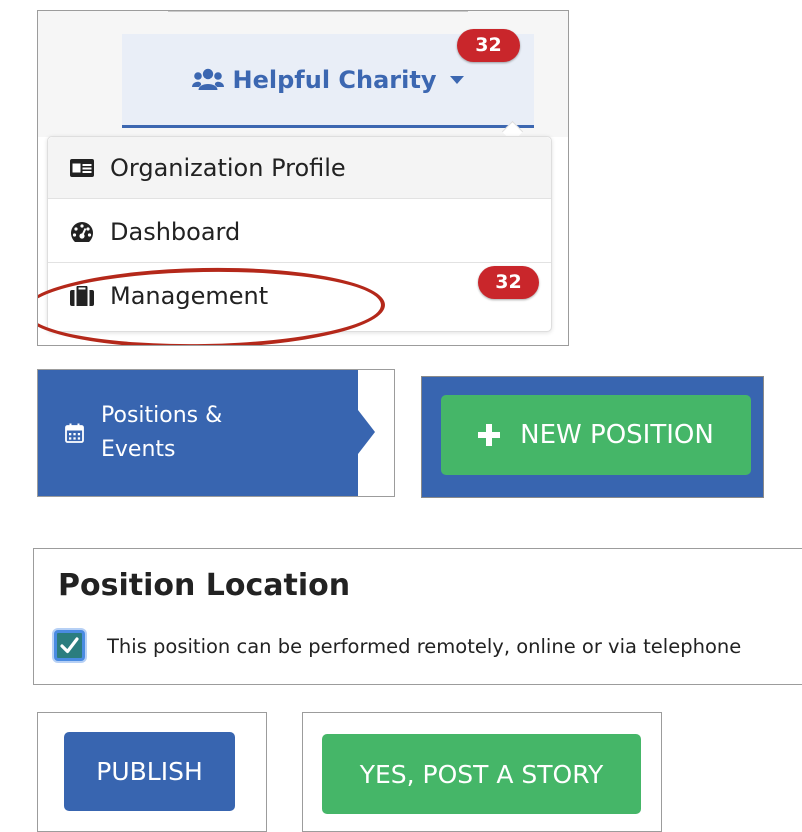 This screenshot has height=832, width=802. I want to click on section-heading: Position Location, so click(204, 585).